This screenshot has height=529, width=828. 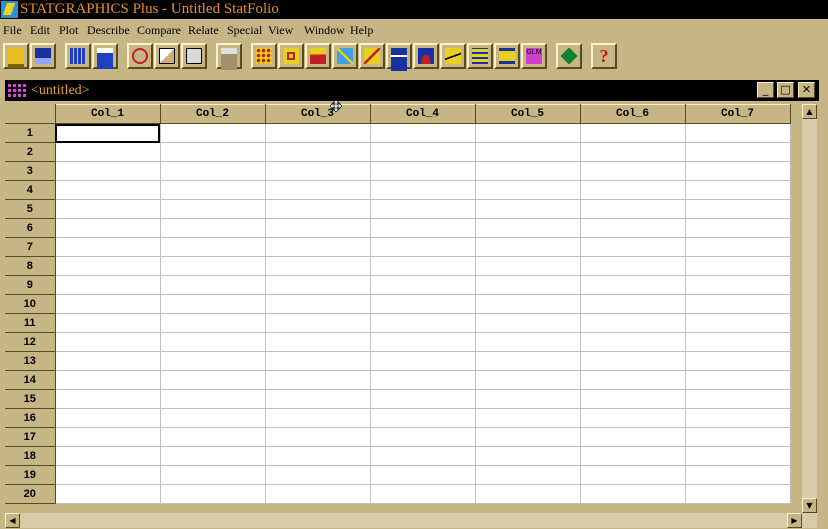 What do you see at coordinates (30, 399) in the screenshot?
I see `row-header: 15` at bounding box center [30, 399].